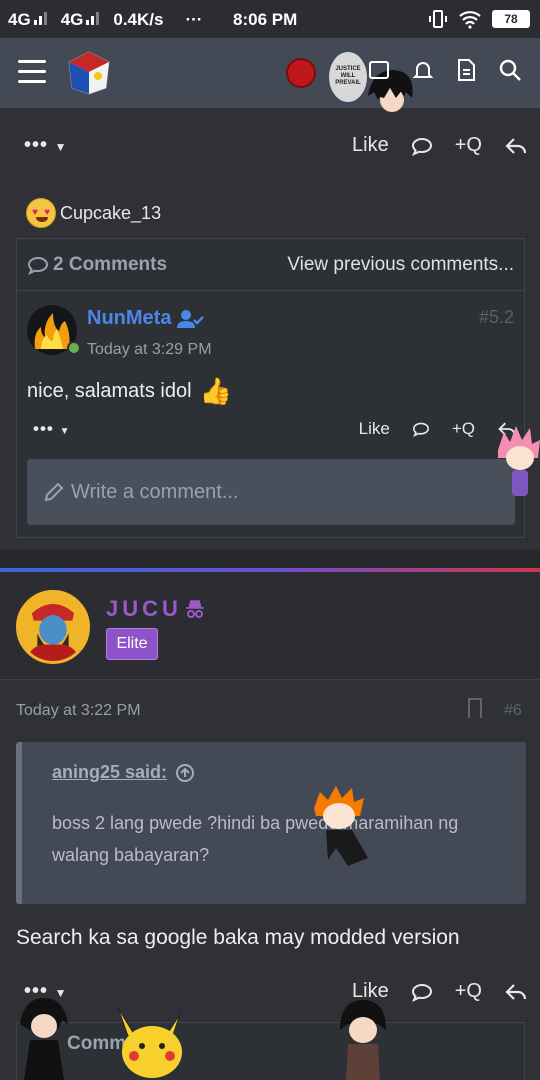  I want to click on comment-body: nice, salamats idol 👍, so click(129, 391).